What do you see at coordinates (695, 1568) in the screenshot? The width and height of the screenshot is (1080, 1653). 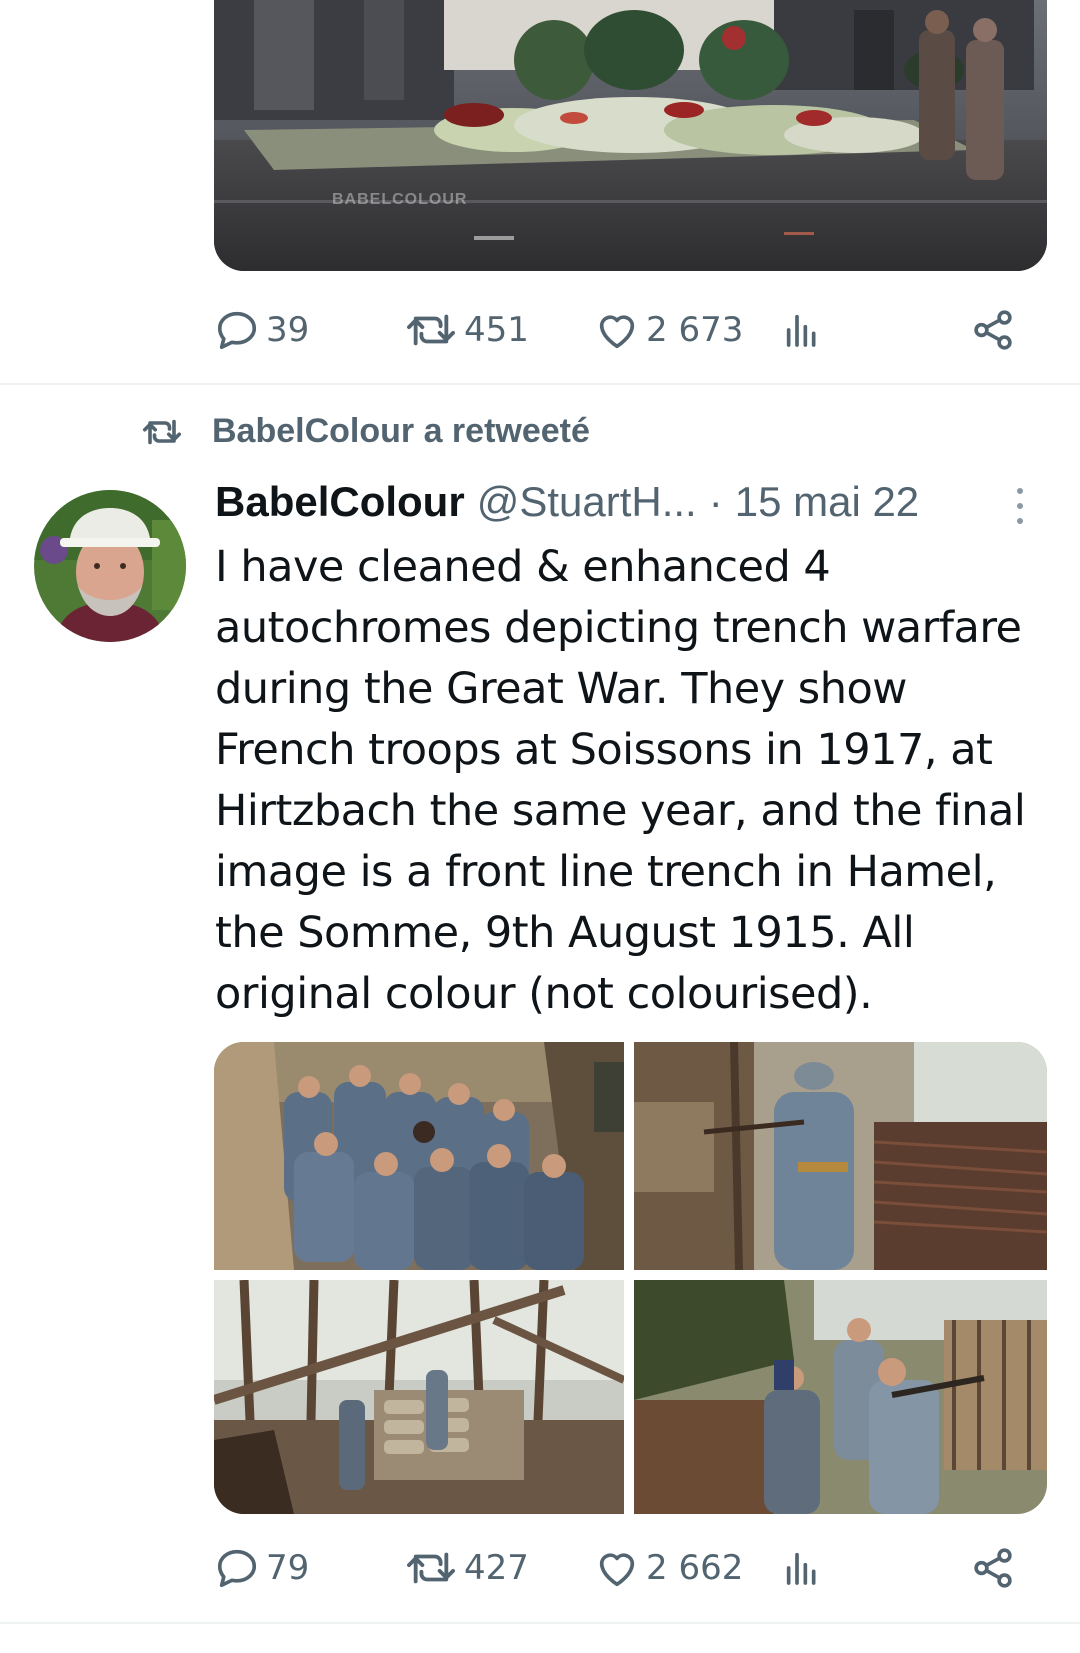 I see `like-count: 2 662` at bounding box center [695, 1568].